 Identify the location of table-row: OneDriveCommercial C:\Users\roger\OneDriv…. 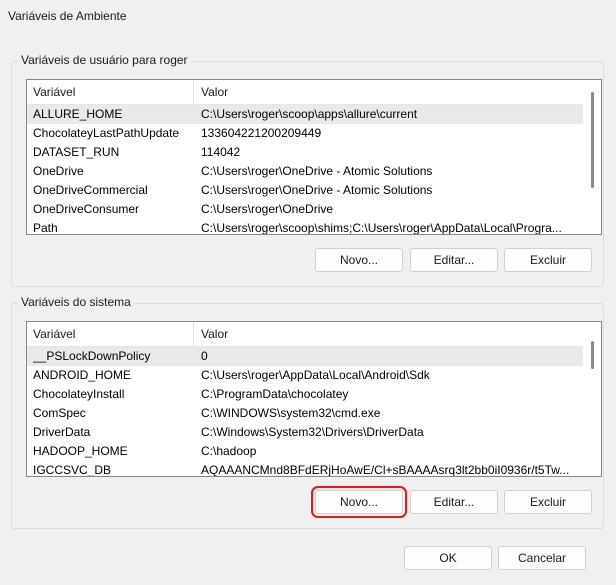
(305, 190).